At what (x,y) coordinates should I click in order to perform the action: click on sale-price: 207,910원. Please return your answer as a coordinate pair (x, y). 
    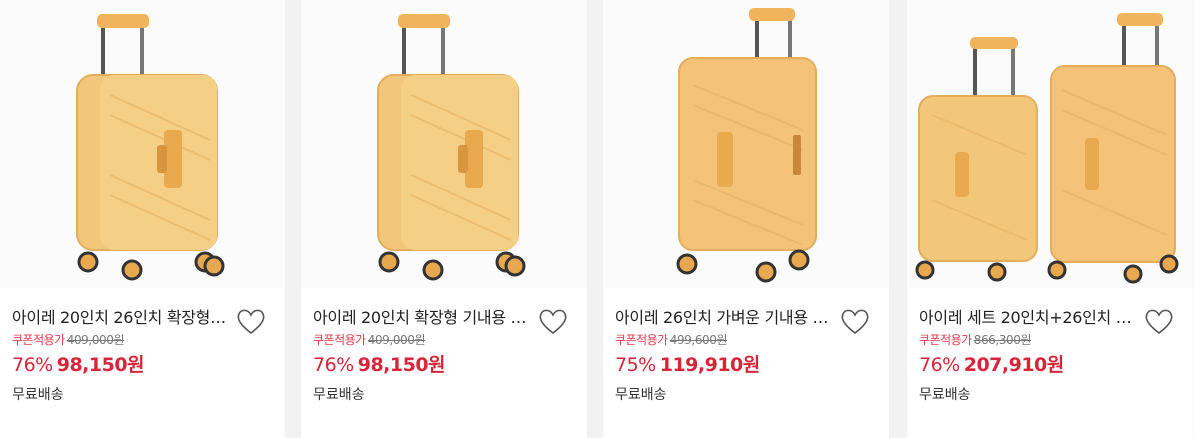
    Looking at the image, I should click on (1014, 365).